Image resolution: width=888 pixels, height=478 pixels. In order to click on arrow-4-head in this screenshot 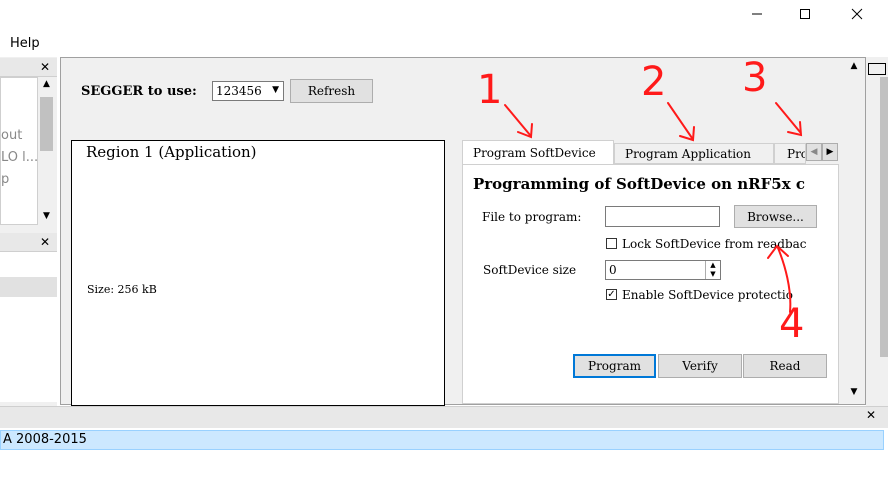, I will do `click(778, 251)`.